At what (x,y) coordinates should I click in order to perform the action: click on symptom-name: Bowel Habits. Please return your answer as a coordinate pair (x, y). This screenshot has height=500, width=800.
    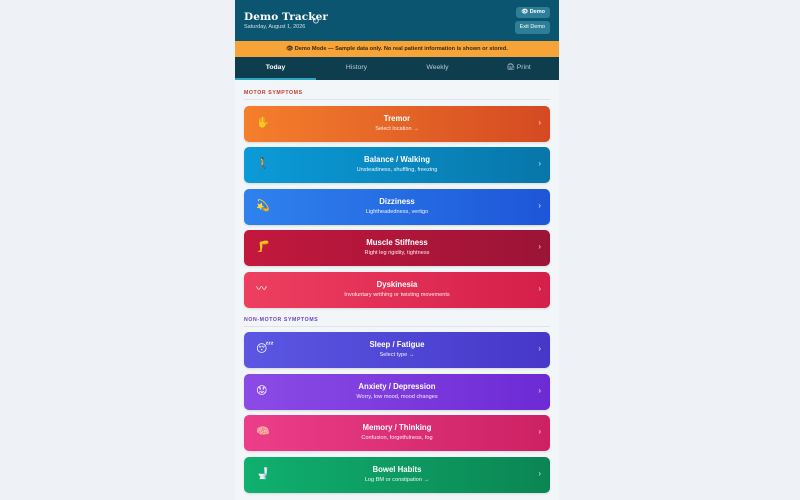
    Looking at the image, I should click on (397, 469).